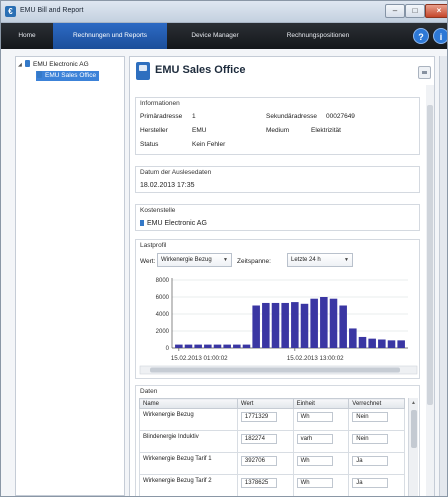 This screenshot has width=448, height=497. I want to click on table-cell: 1771329, so click(265, 419).